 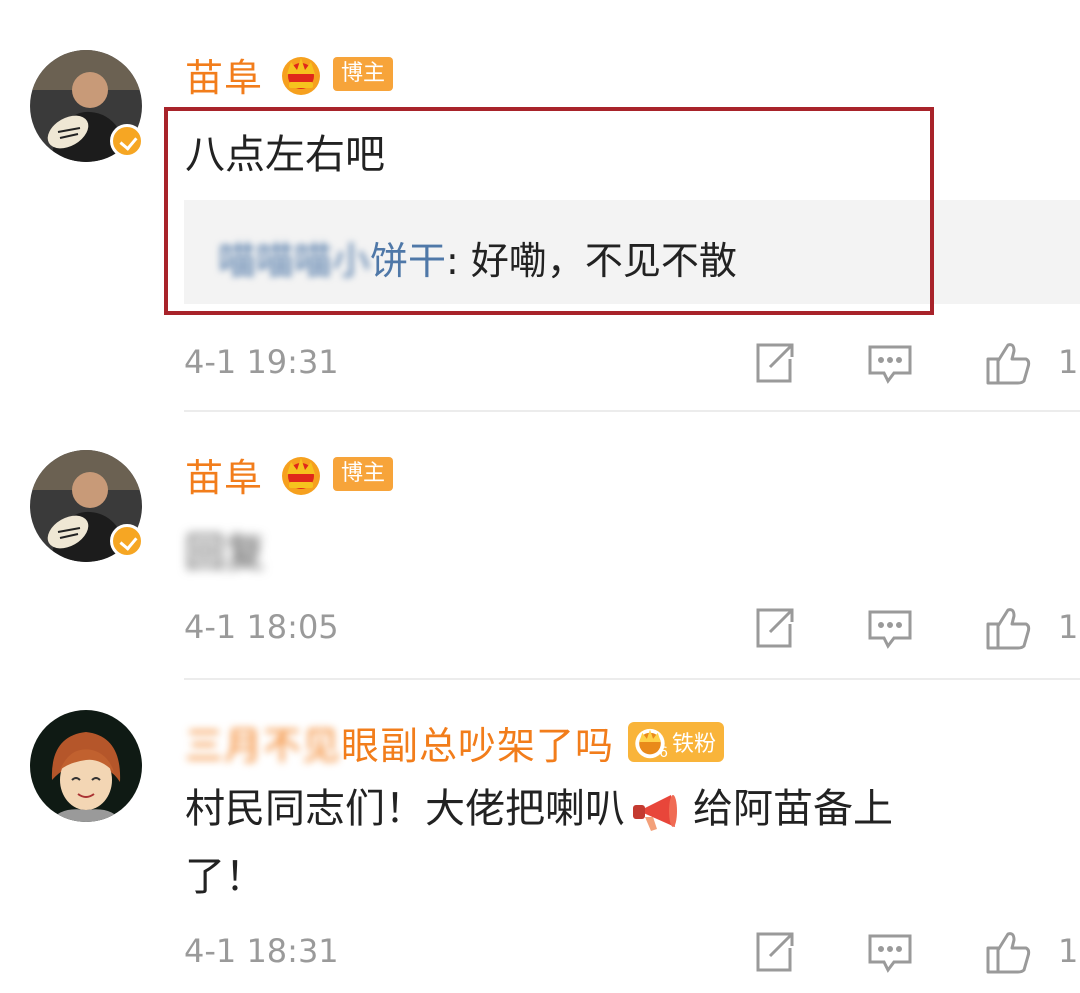 I want to click on comment-meta: 4-1 19:31 1, so click(x=632, y=363).